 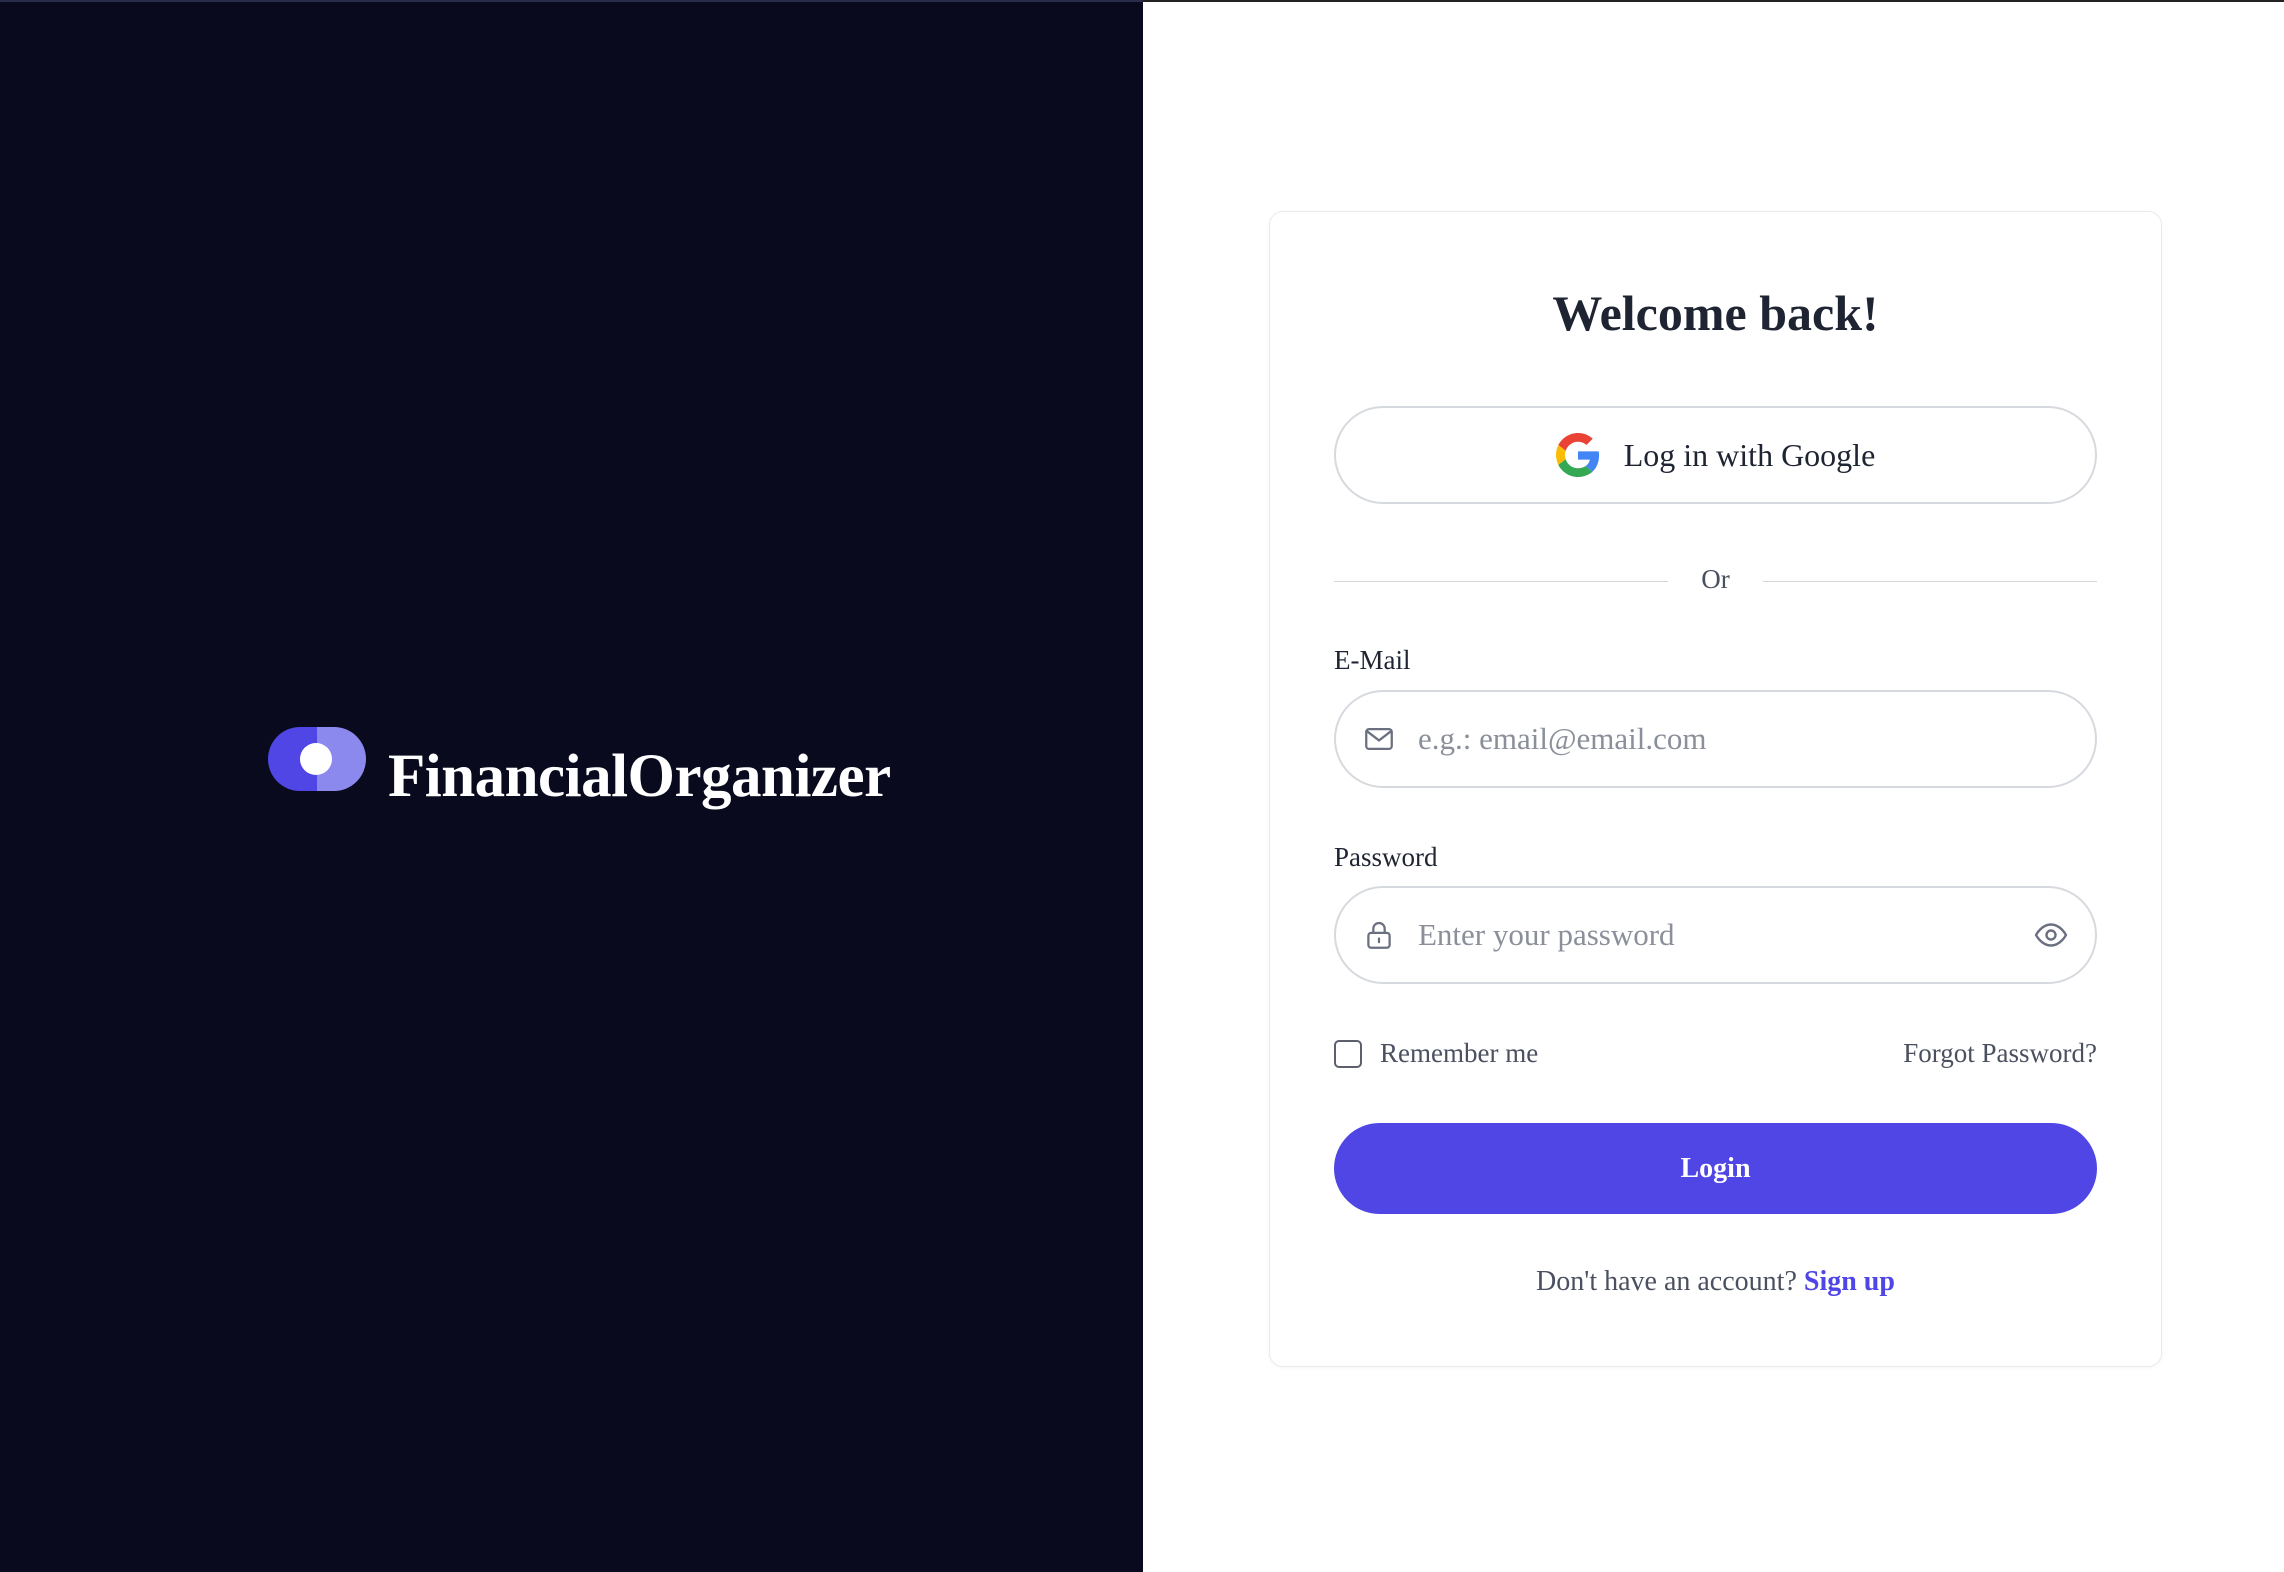 I want to click on google-icon, so click(x=1577, y=455).